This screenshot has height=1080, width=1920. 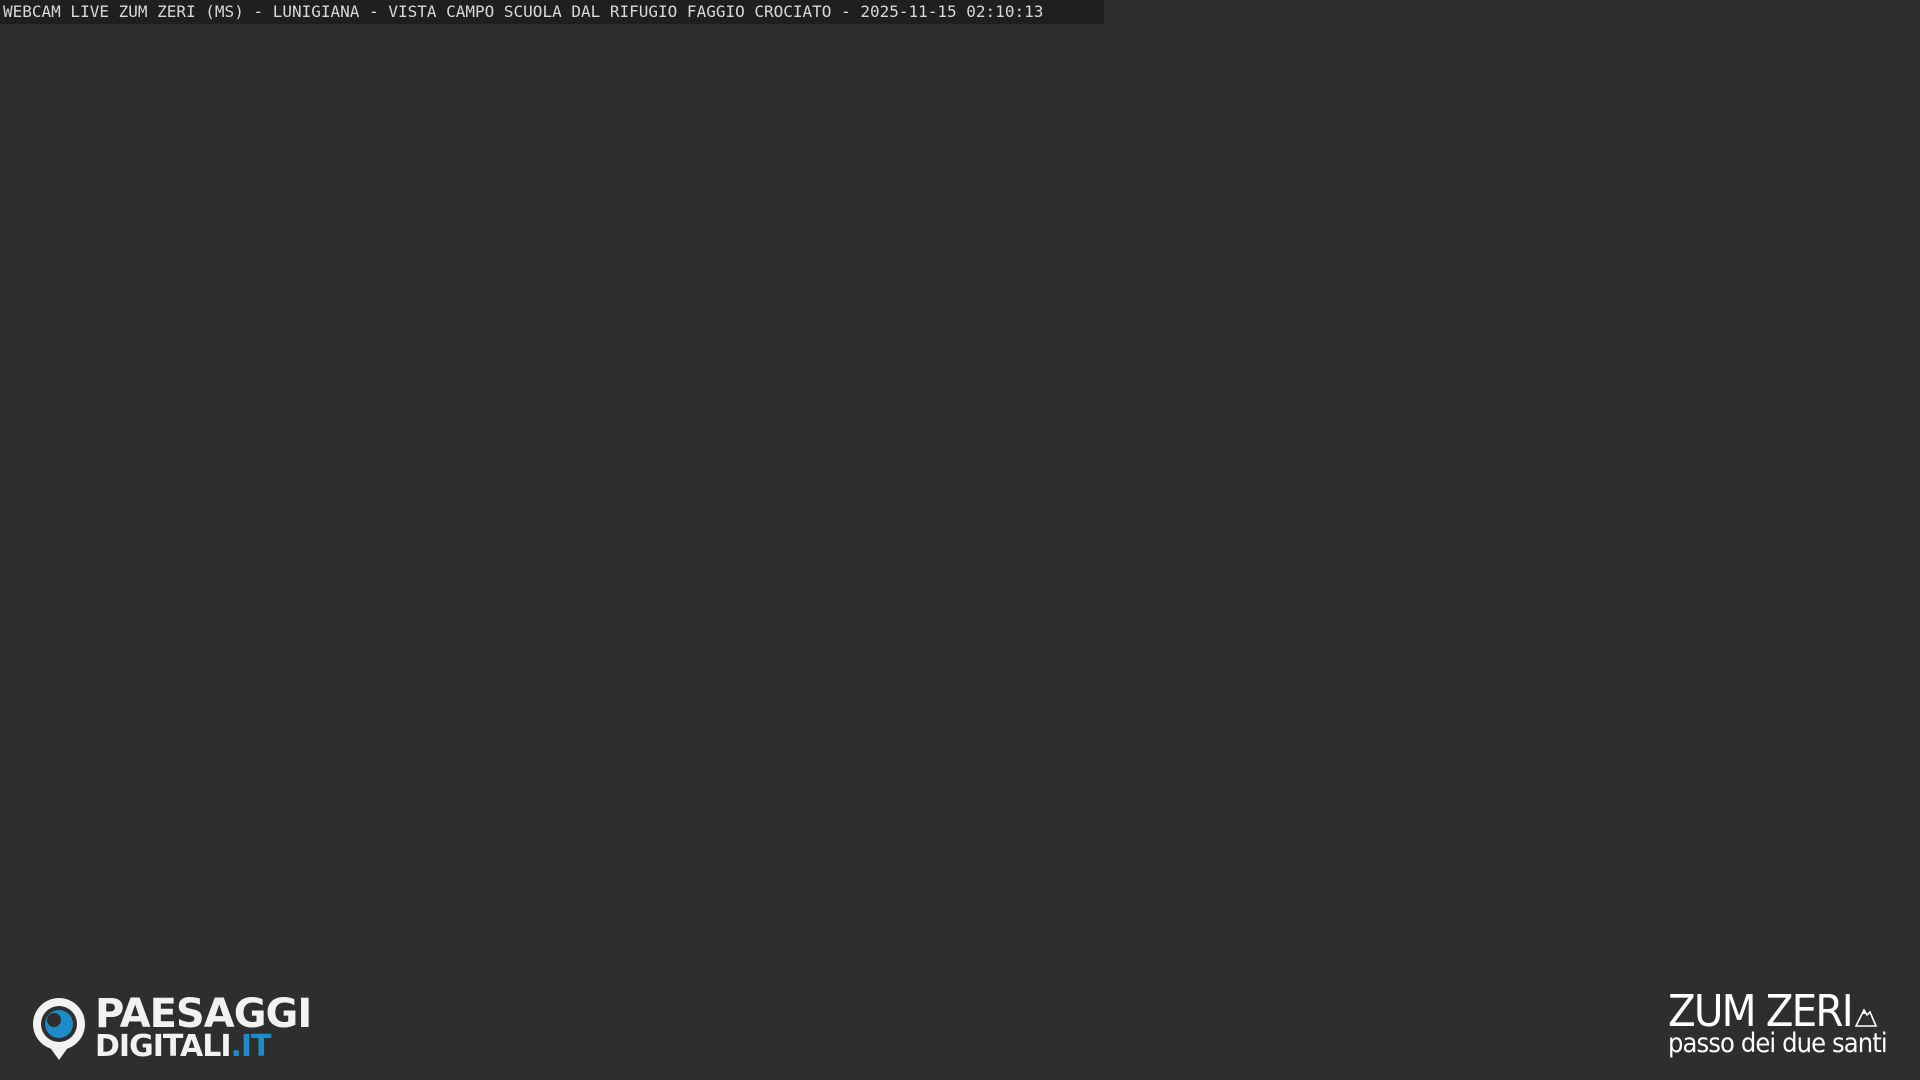 I want to click on logo-line-digitali: DIGITALI.IT, so click(x=183, y=1046).